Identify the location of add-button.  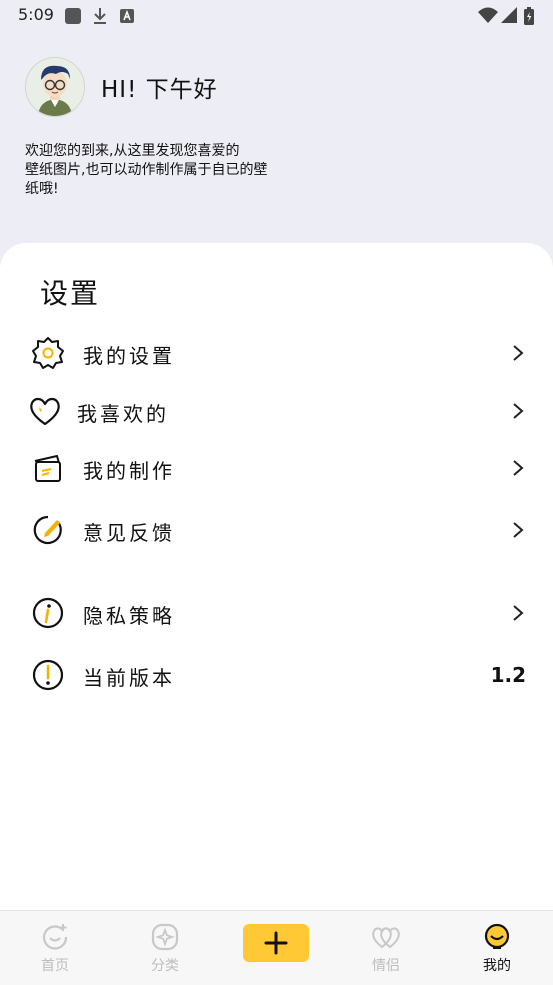
(276, 943).